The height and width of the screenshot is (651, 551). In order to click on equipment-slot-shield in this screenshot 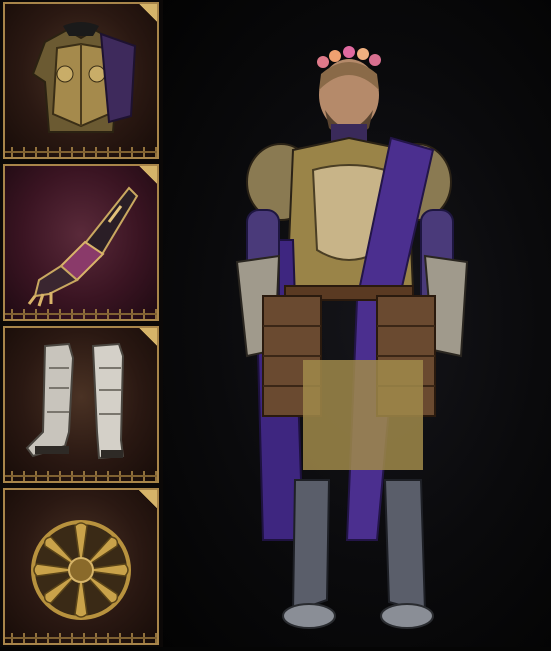, I will do `click(81, 566)`.